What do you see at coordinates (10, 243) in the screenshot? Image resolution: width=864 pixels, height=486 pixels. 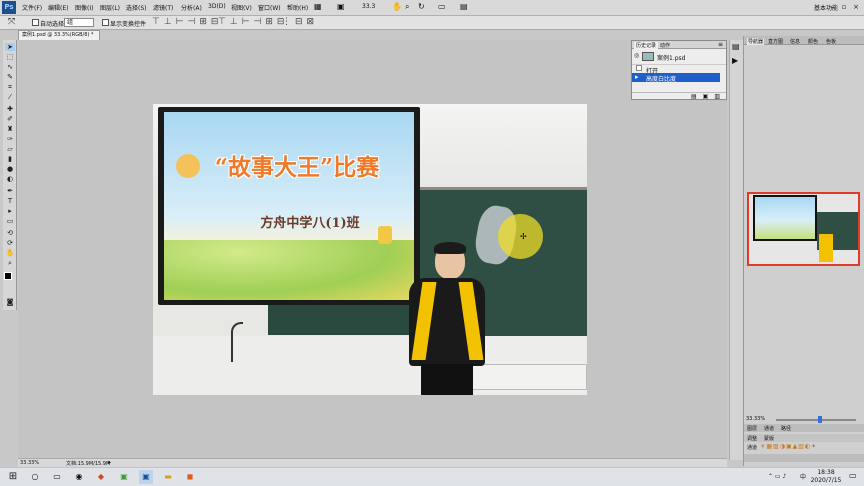 I see `3d-orbit-tool-icon: ⟳` at bounding box center [10, 243].